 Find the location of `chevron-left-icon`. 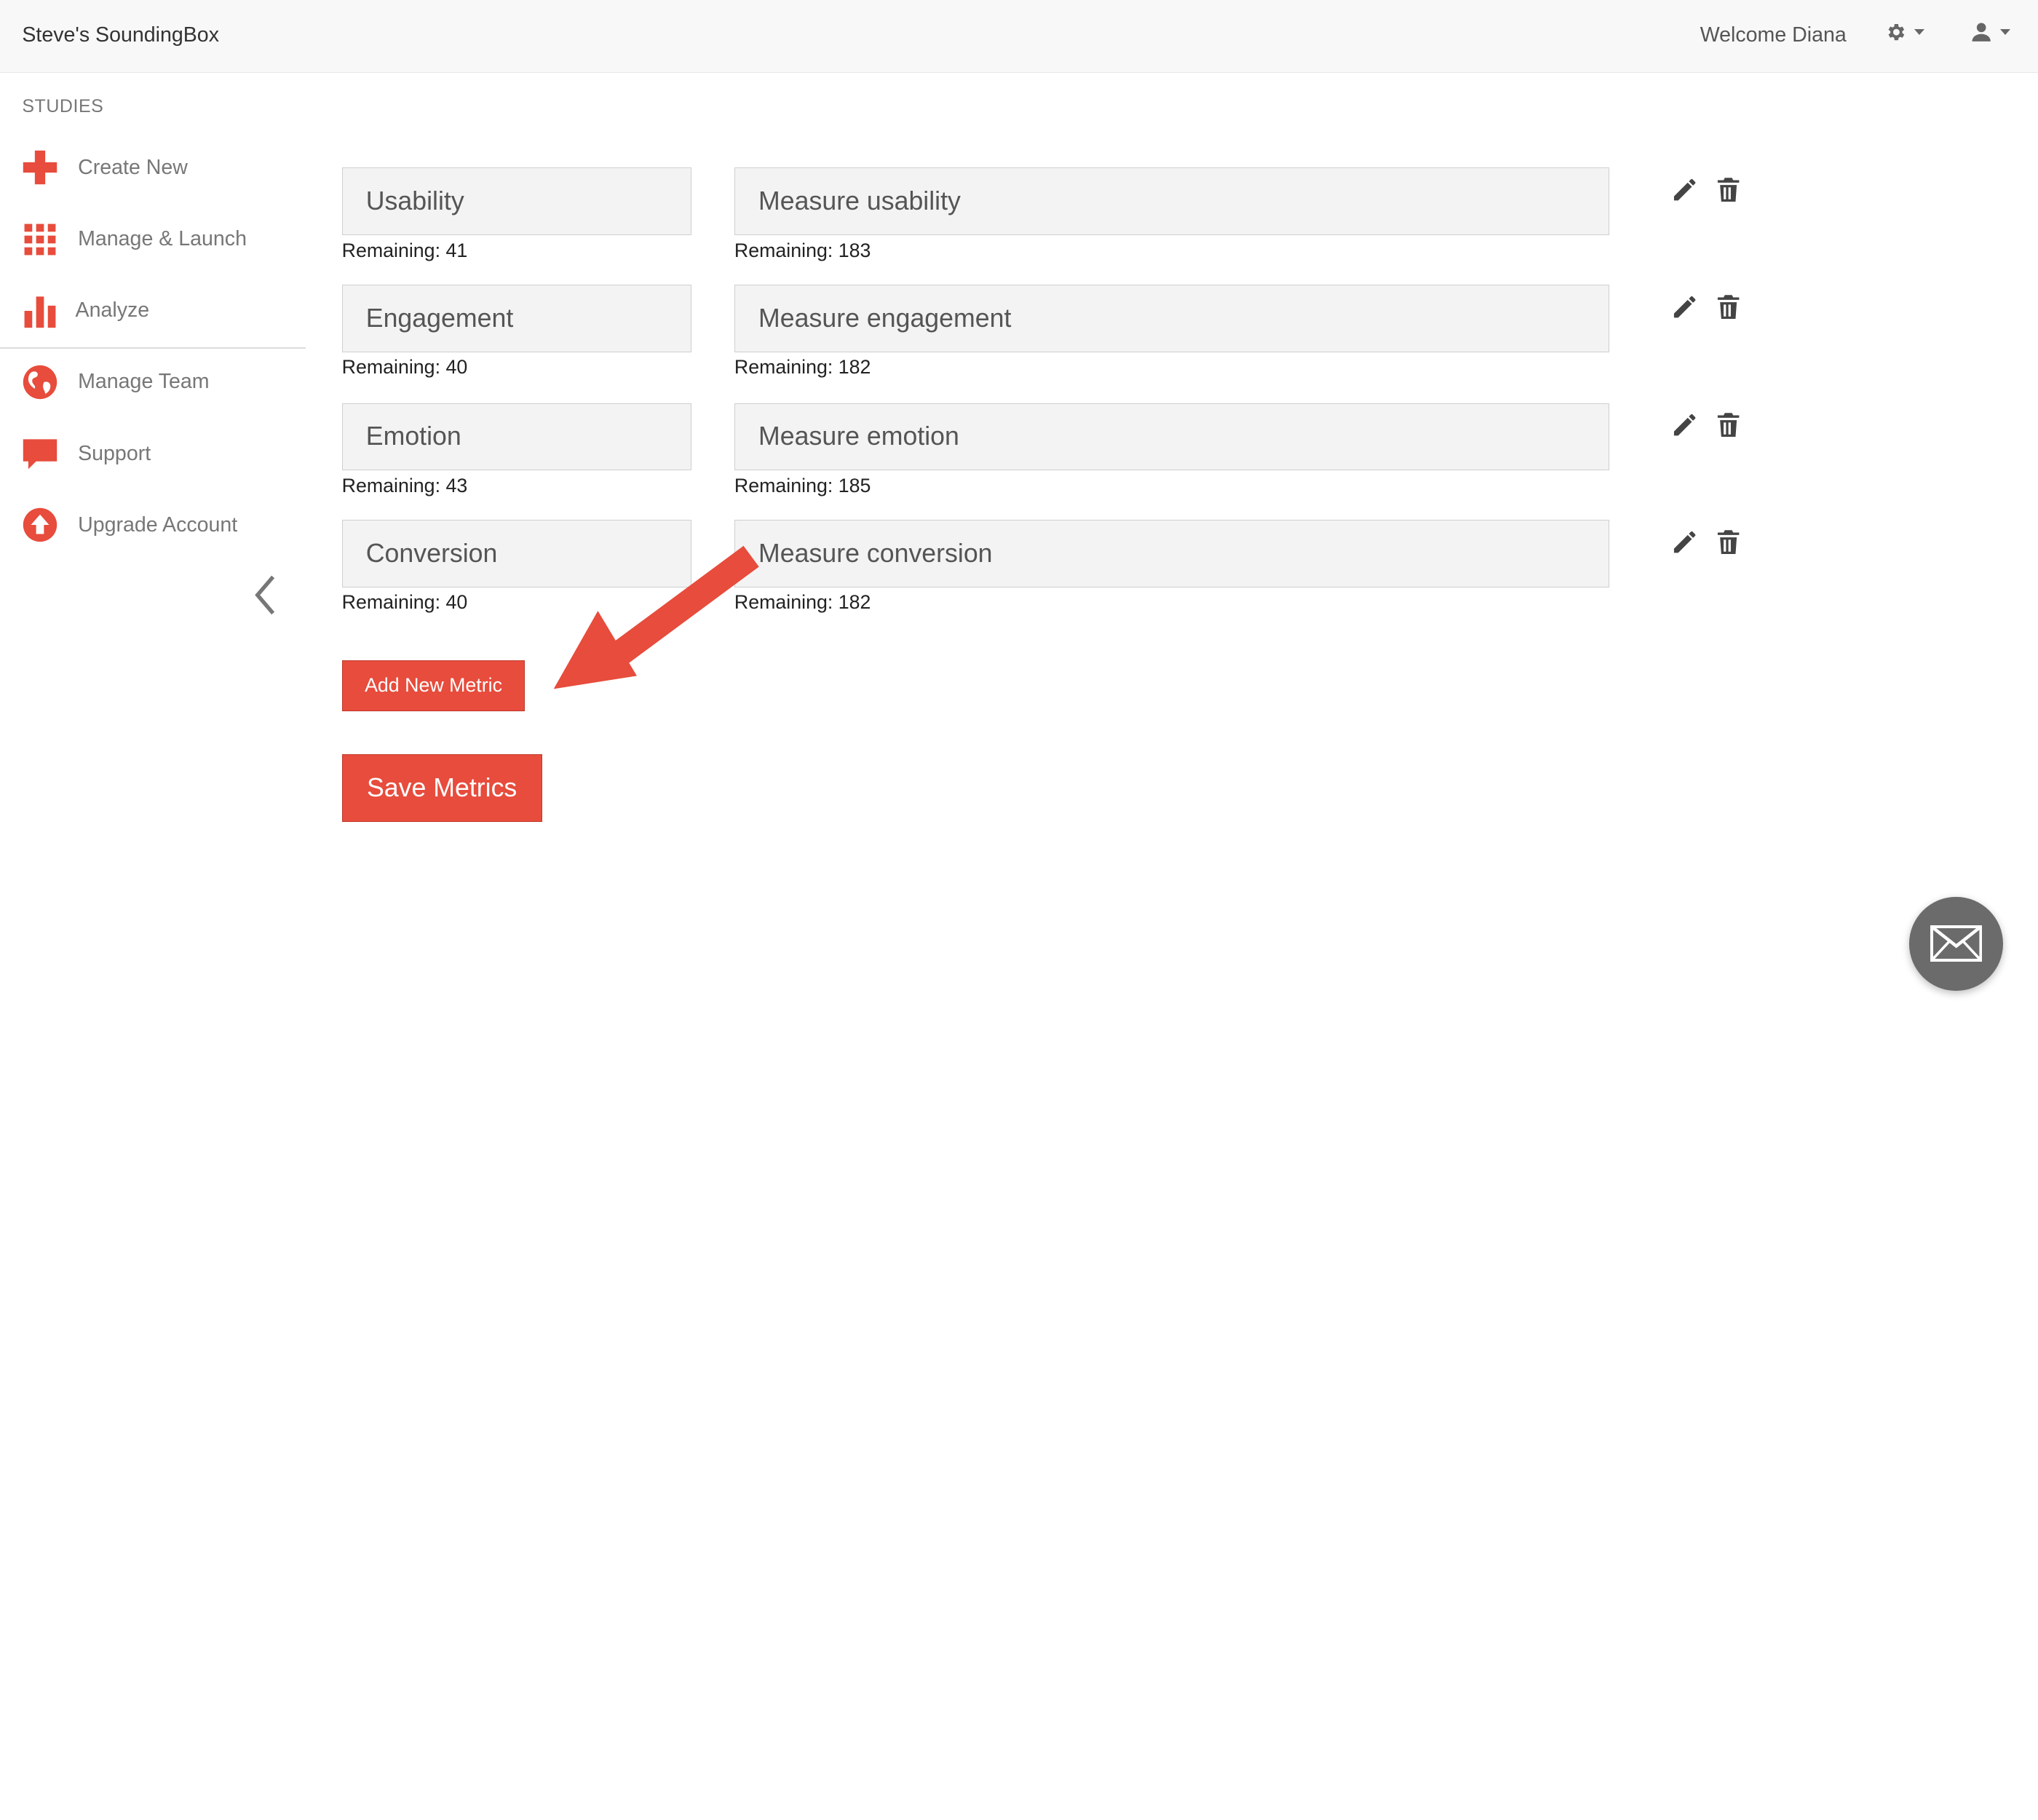

chevron-left-icon is located at coordinates (265, 595).